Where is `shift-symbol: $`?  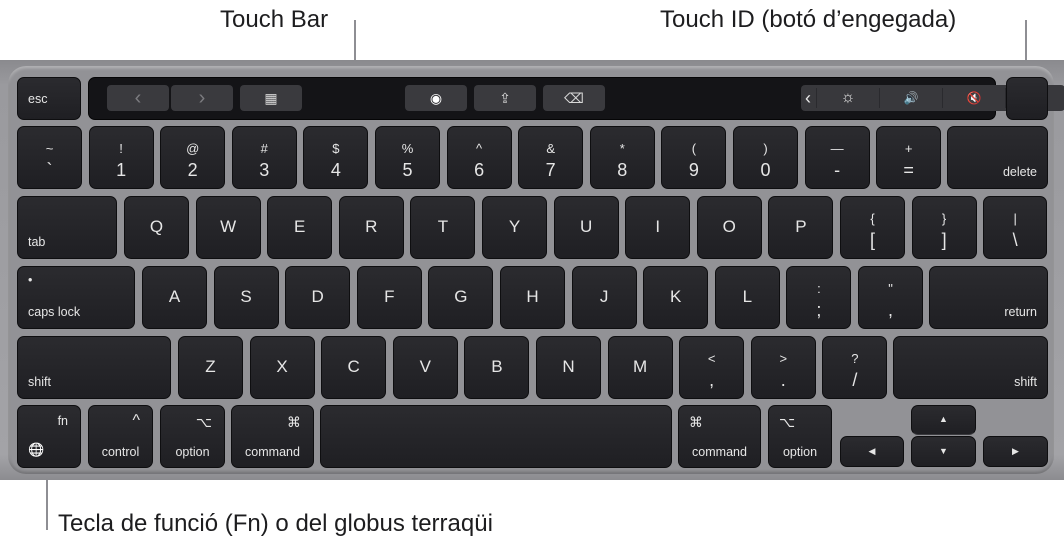 shift-symbol: $ is located at coordinates (336, 148).